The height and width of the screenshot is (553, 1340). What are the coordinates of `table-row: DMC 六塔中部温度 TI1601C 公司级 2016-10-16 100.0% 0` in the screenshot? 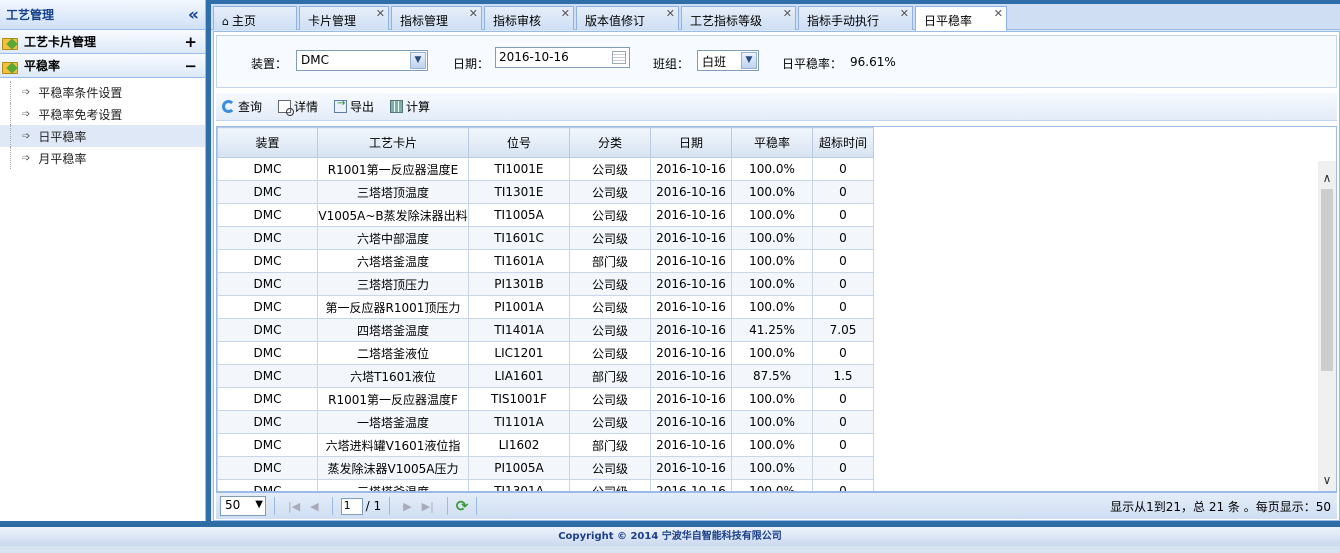 It's located at (545, 238).